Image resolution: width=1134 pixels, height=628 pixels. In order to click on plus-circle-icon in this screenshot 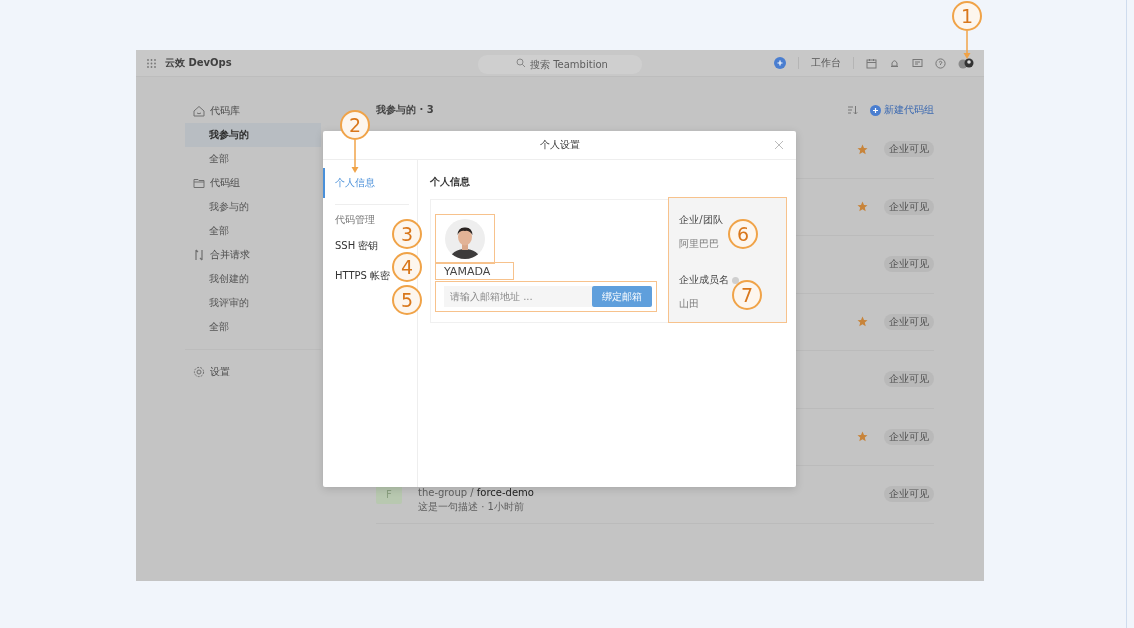, I will do `click(875, 110)`.